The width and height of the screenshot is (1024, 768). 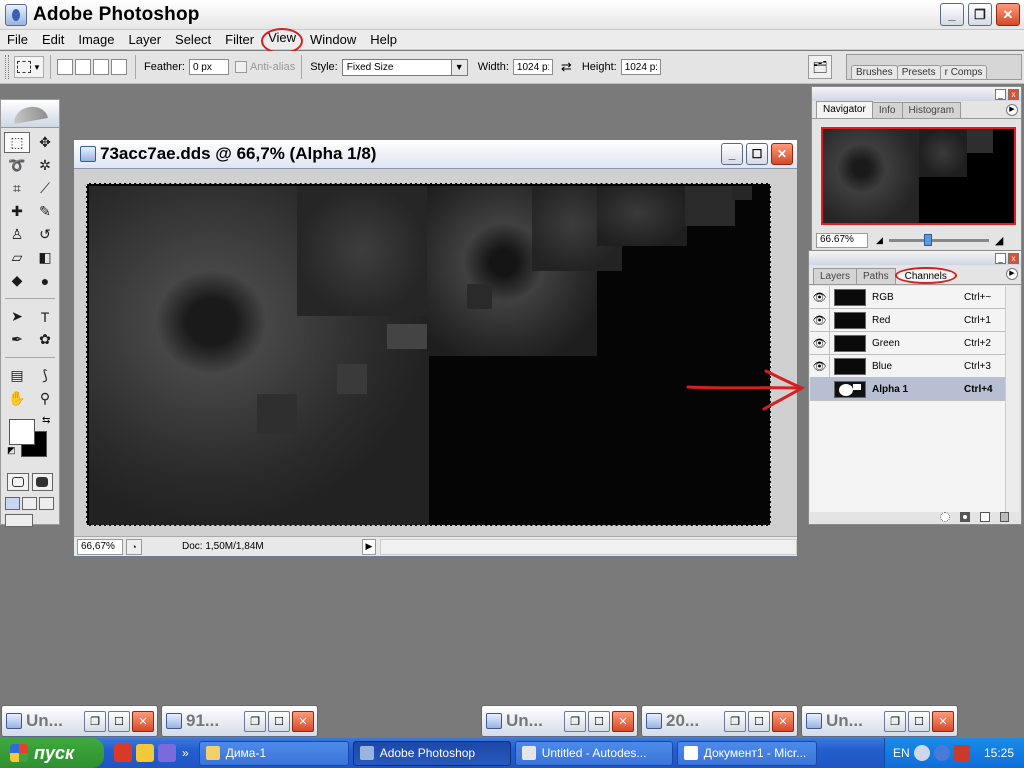 I want to click on minimize-button: _, so click(x=952, y=14).